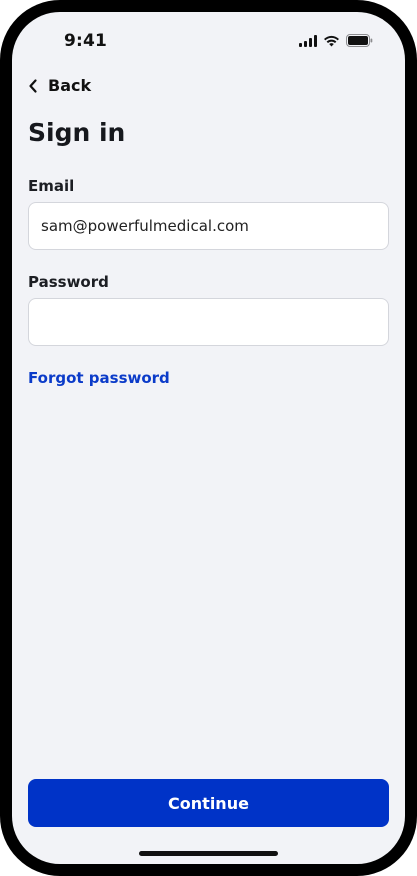 The width and height of the screenshot is (417, 876). What do you see at coordinates (77, 132) in the screenshot?
I see `page-title: Sign in` at bounding box center [77, 132].